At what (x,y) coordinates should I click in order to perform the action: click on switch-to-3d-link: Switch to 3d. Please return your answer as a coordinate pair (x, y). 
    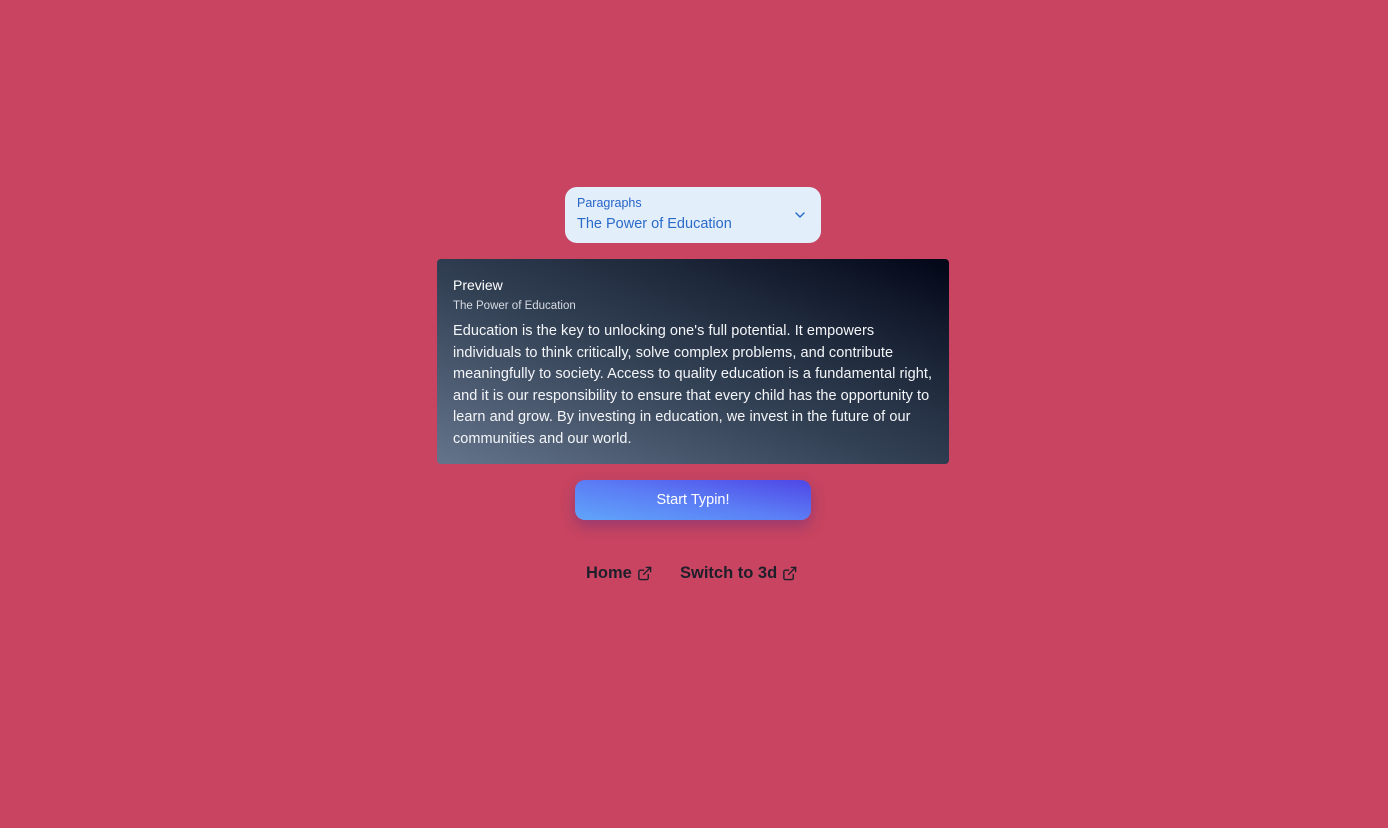
    Looking at the image, I should click on (738, 573).